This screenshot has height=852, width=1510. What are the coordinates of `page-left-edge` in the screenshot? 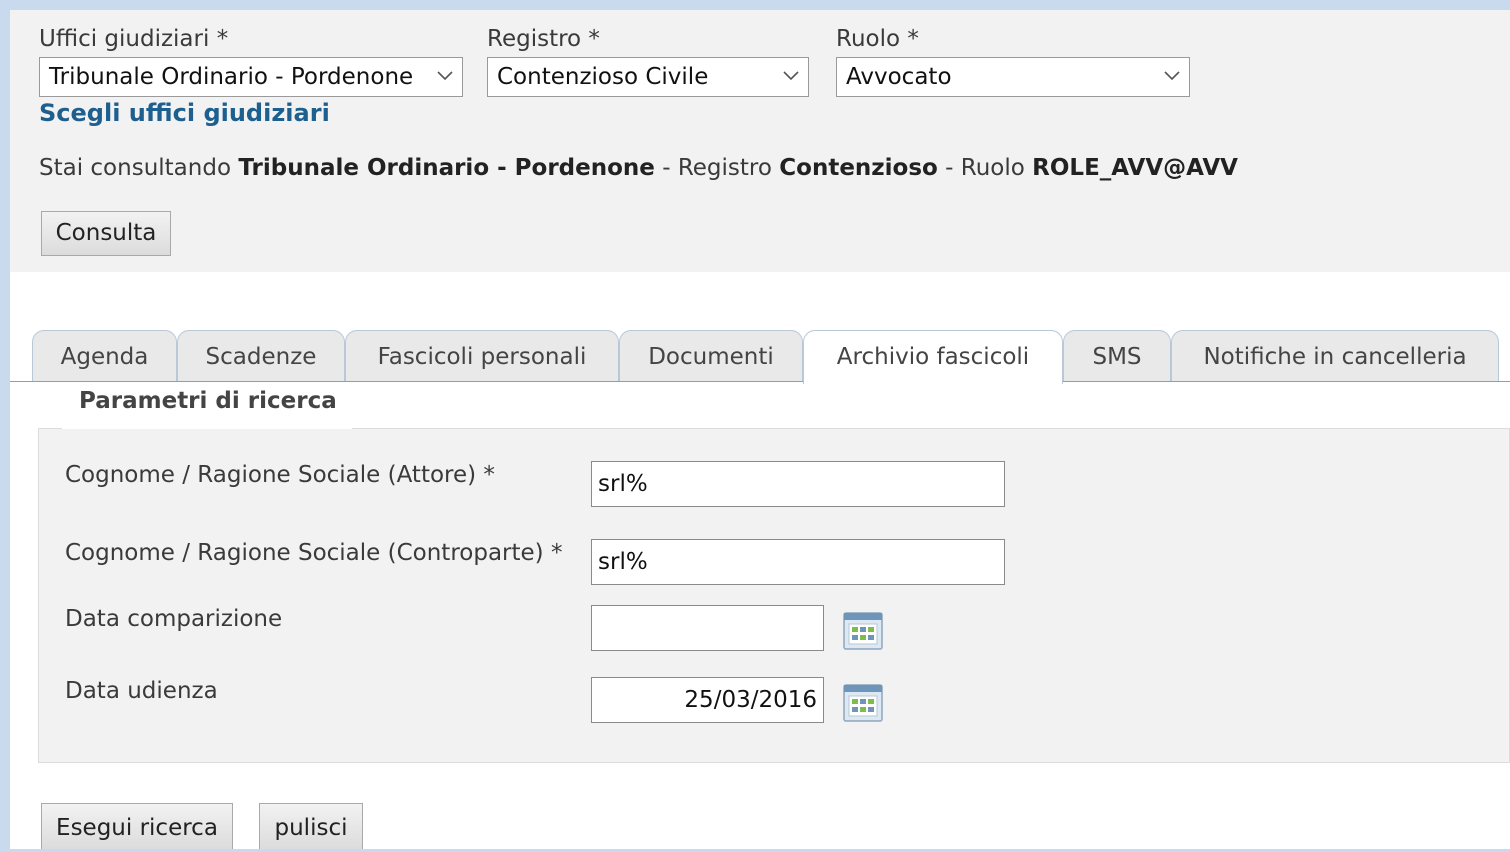 It's located at (5, 560).